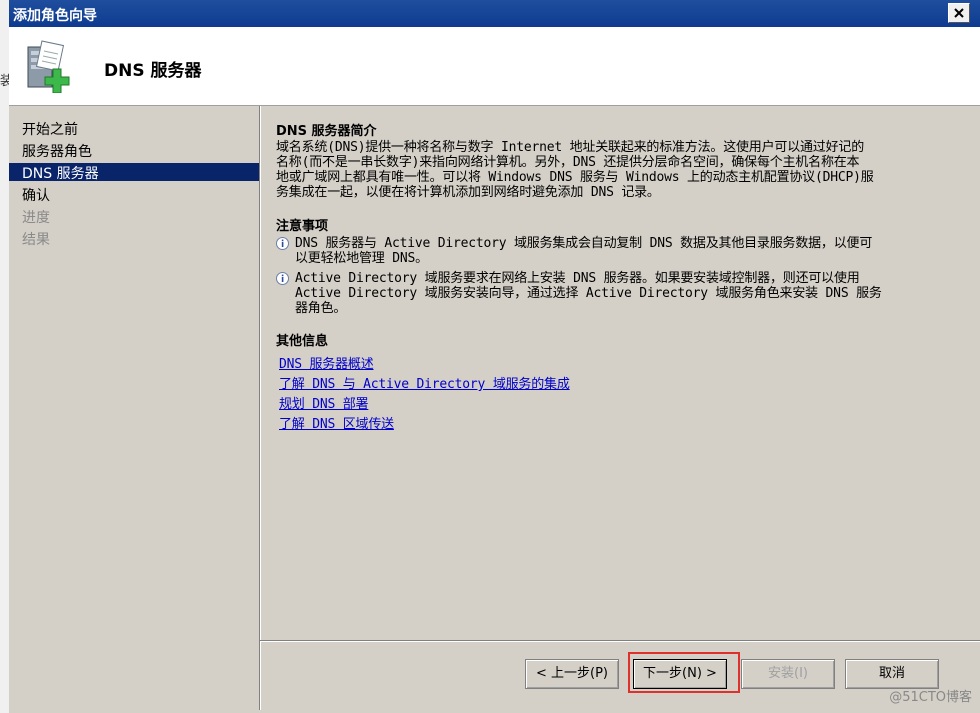 The image size is (980, 713). Describe the element at coordinates (361, 258) in the screenshot. I see `note-line: 以更轻松地管理 DNS。` at that location.